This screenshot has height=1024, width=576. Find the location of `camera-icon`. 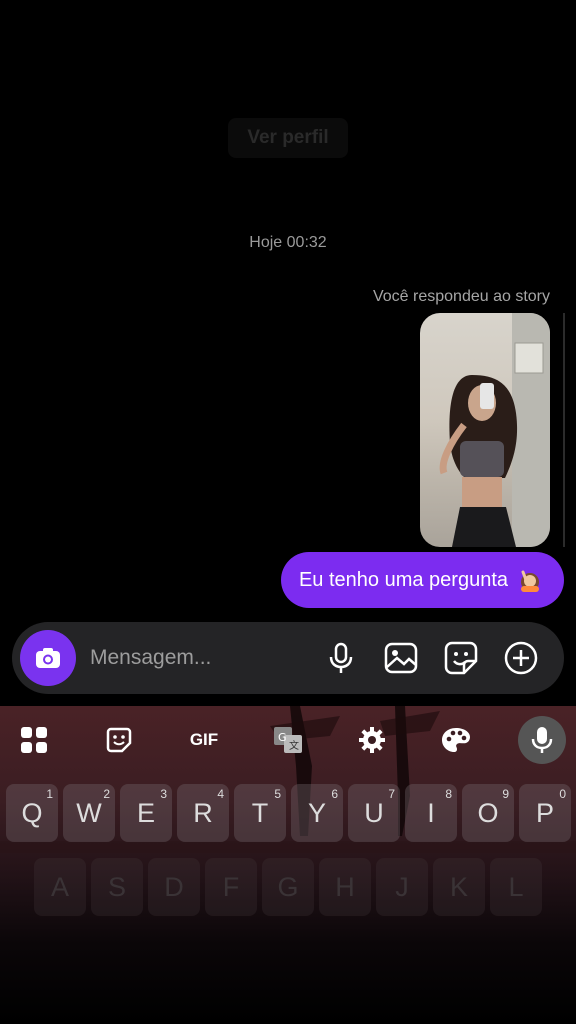

camera-icon is located at coordinates (48, 658).